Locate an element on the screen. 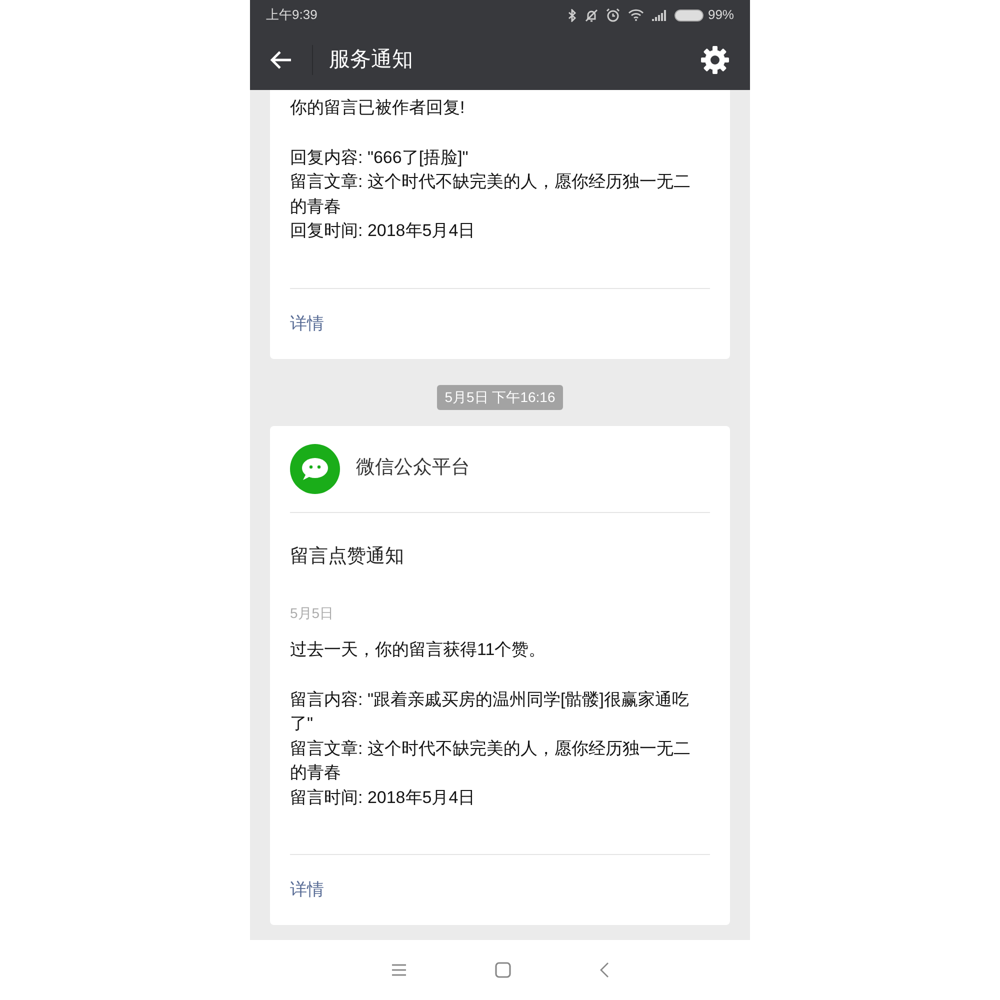 The height and width of the screenshot is (1000, 1000). timestamp: 5月5日 下午16:16 is located at coordinates (500, 397).